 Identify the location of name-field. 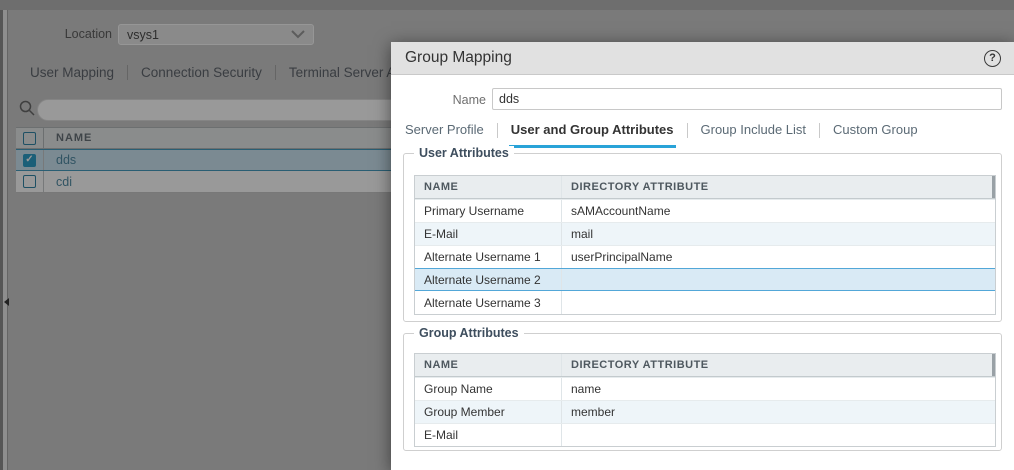
(747, 99).